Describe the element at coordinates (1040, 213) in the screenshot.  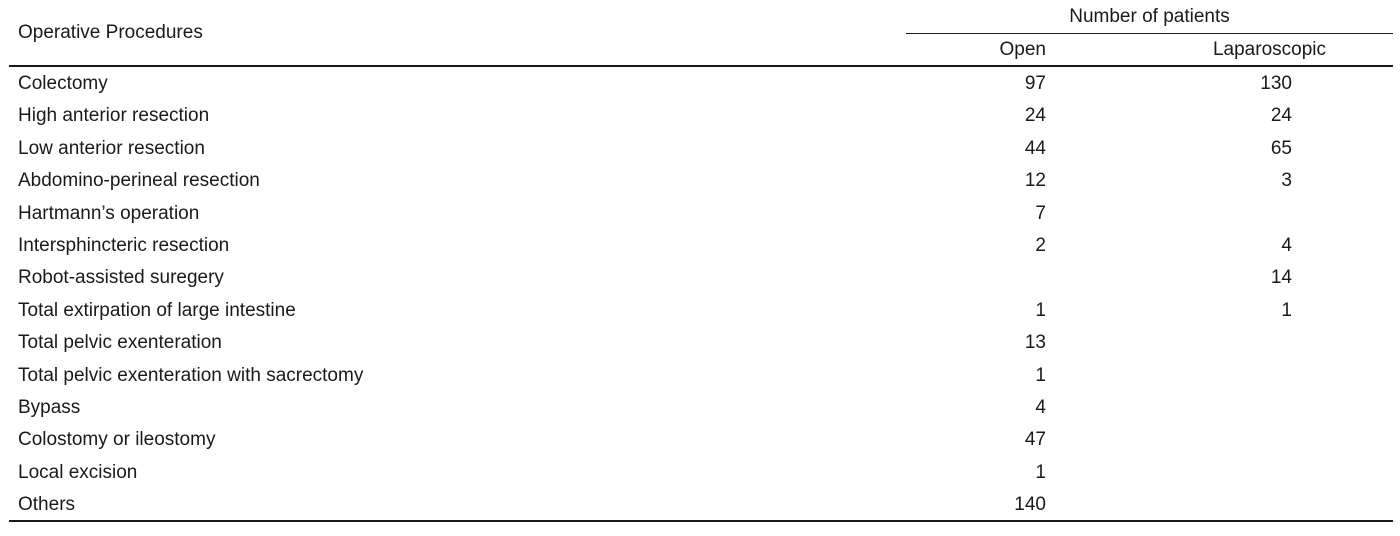
I see `cell-open: 7` at that location.